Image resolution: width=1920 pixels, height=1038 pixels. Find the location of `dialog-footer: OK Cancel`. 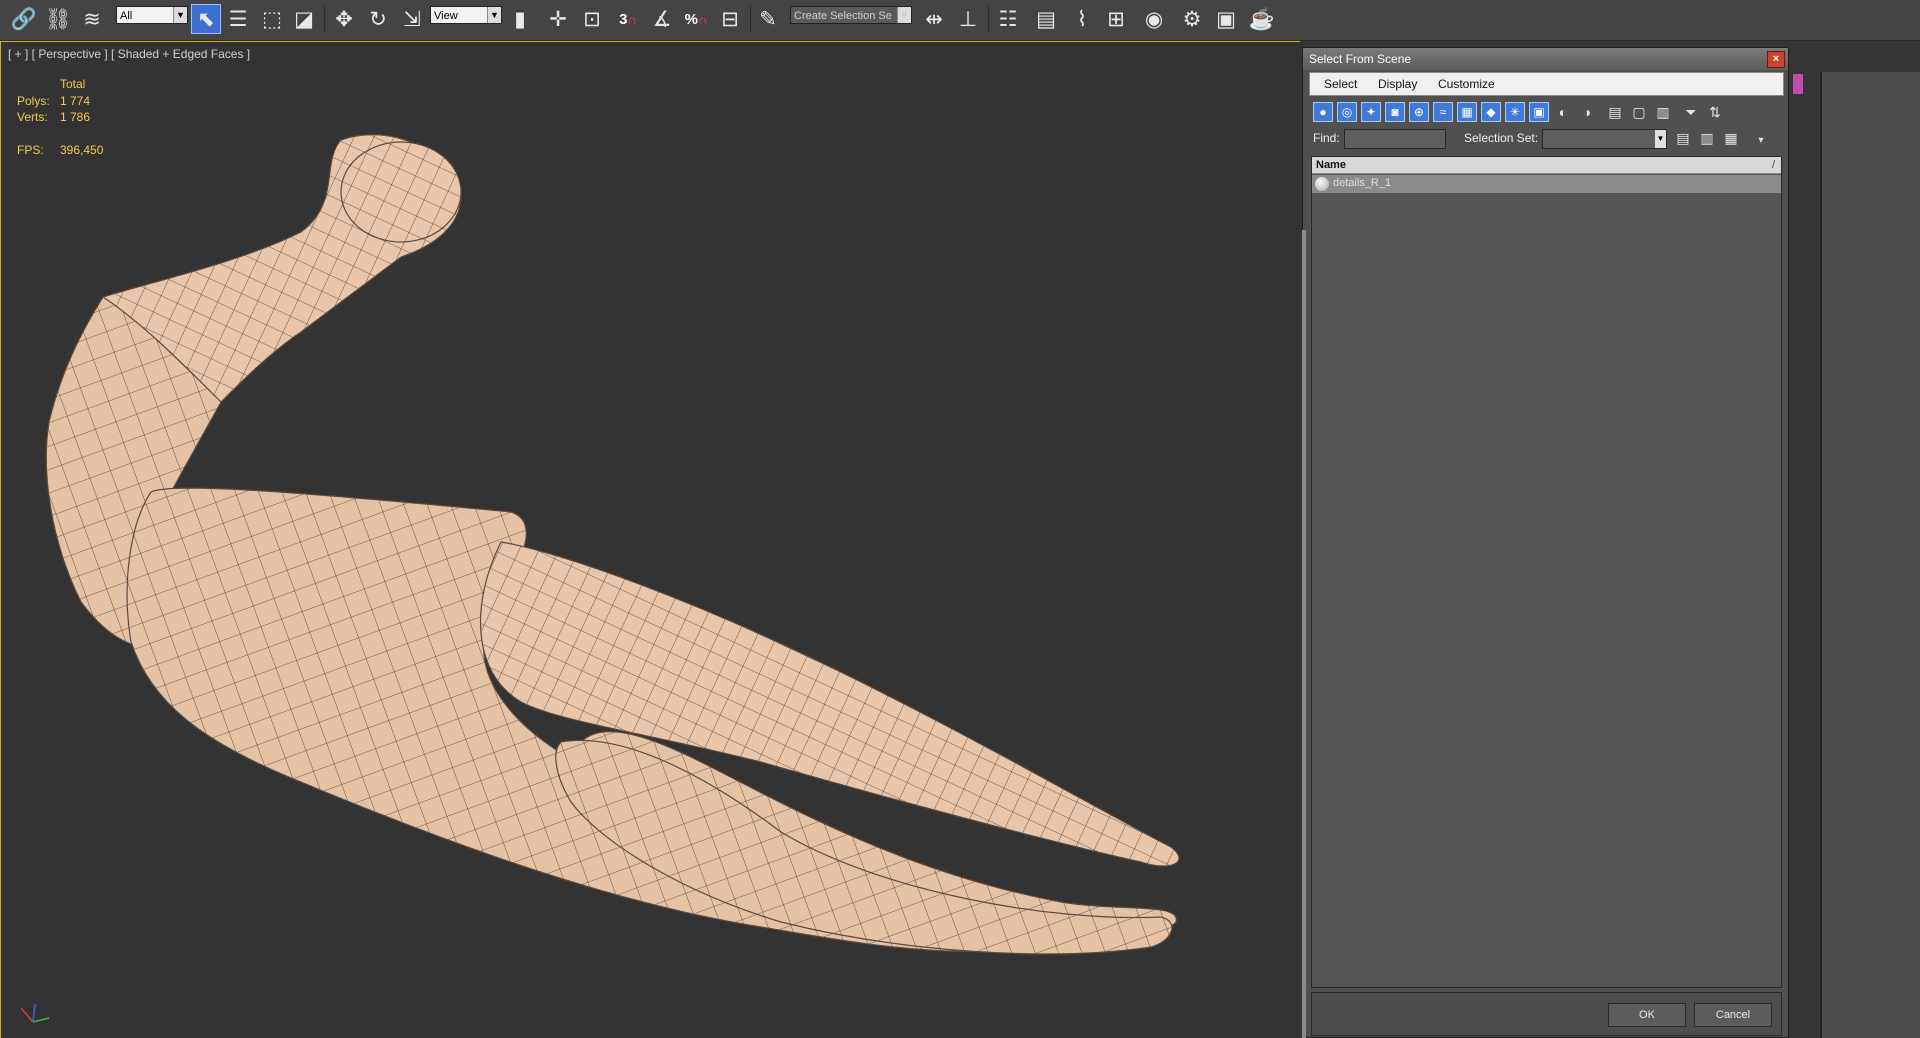

dialog-footer: OK Cancel is located at coordinates (1546, 1014).